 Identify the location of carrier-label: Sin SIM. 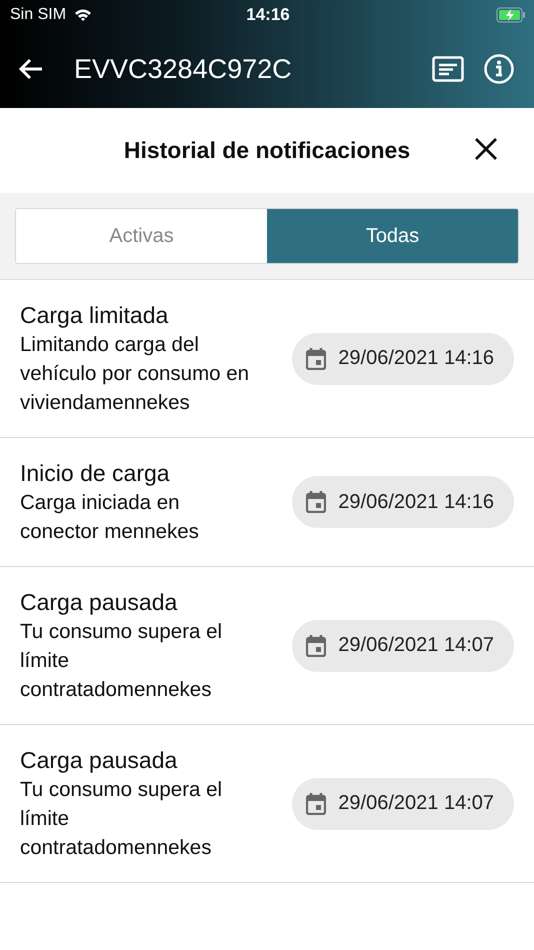
(38, 15).